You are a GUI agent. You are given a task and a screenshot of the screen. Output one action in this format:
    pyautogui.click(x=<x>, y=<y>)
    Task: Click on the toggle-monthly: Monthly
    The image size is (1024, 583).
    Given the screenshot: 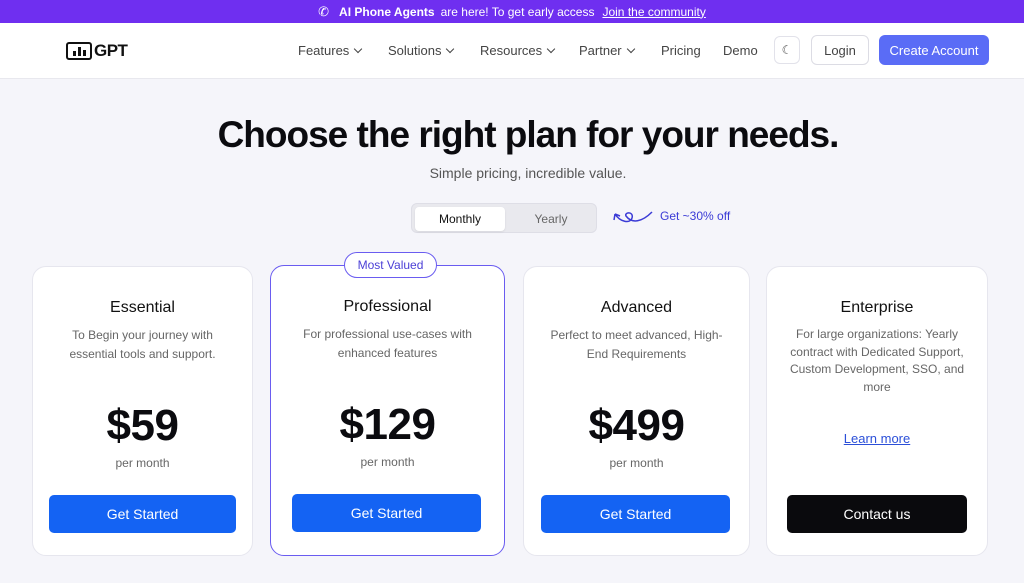 What is the action you would take?
    pyautogui.click(x=460, y=219)
    